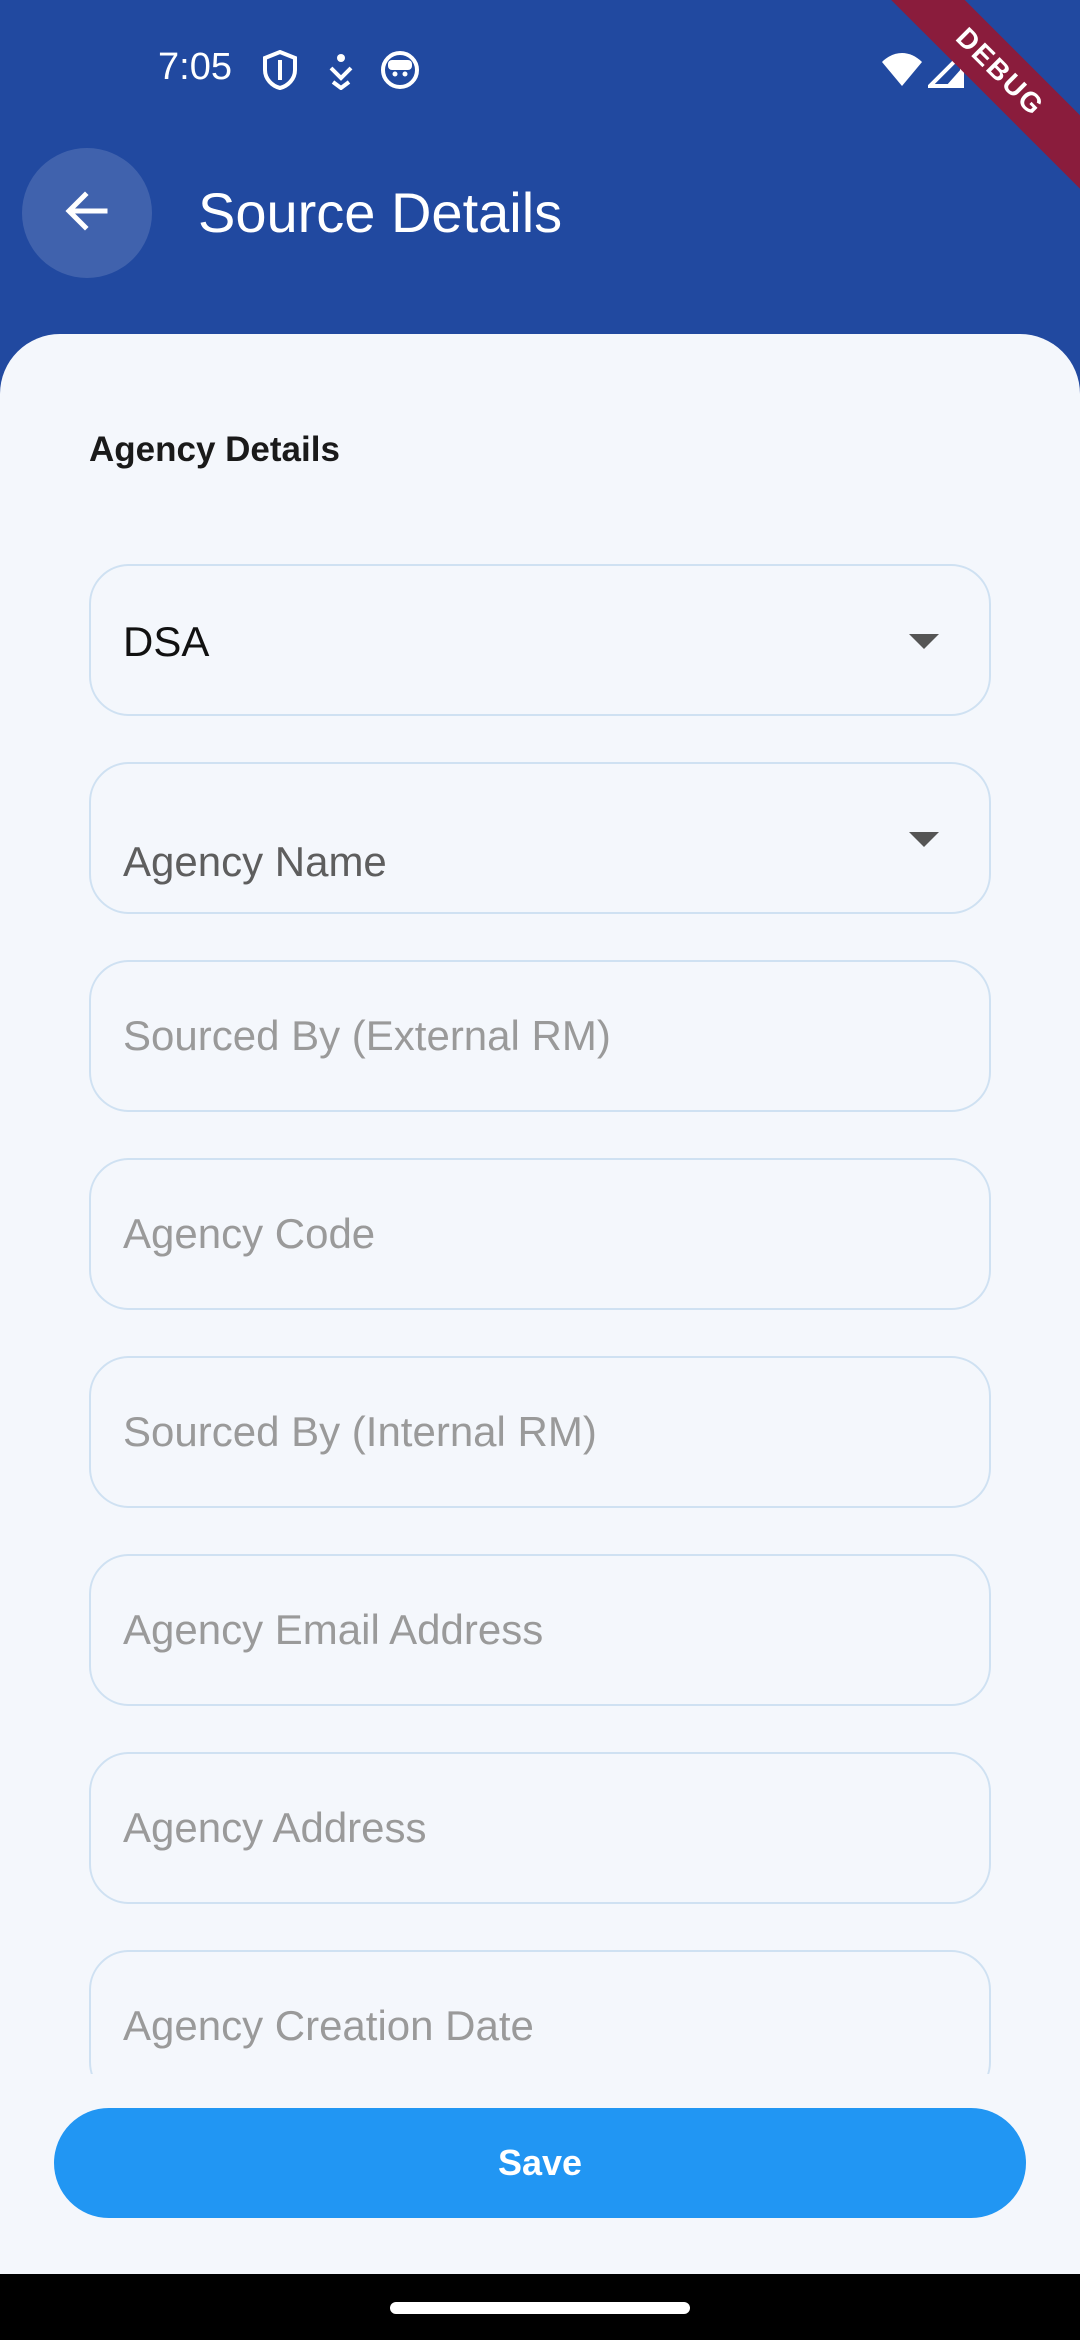  Describe the element at coordinates (360, 1431) in the screenshot. I see `sourced-by-internal-placeholder: Sourced By (Internal RM)` at that location.